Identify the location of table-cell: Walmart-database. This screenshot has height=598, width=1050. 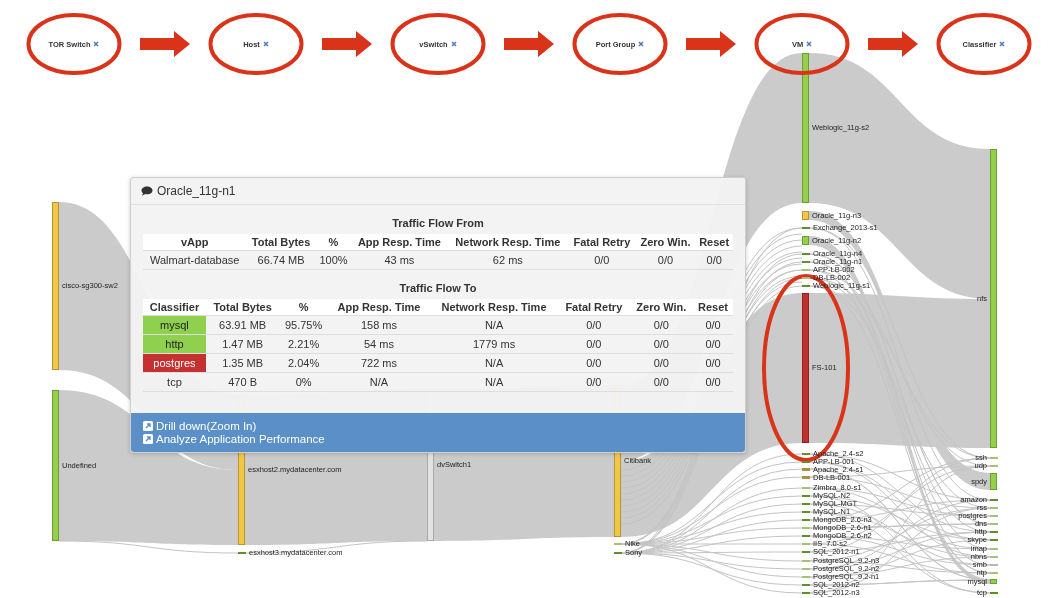
(195, 260).